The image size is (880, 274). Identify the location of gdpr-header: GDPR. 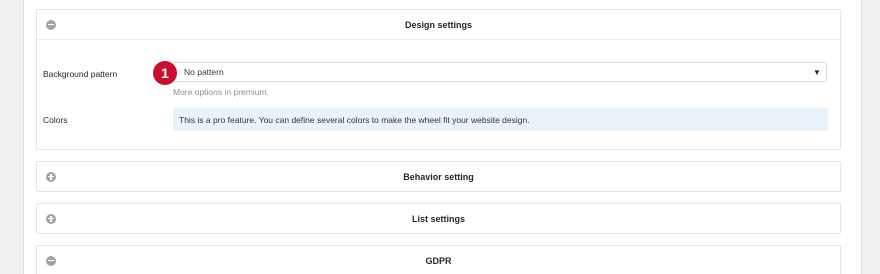
(438, 260).